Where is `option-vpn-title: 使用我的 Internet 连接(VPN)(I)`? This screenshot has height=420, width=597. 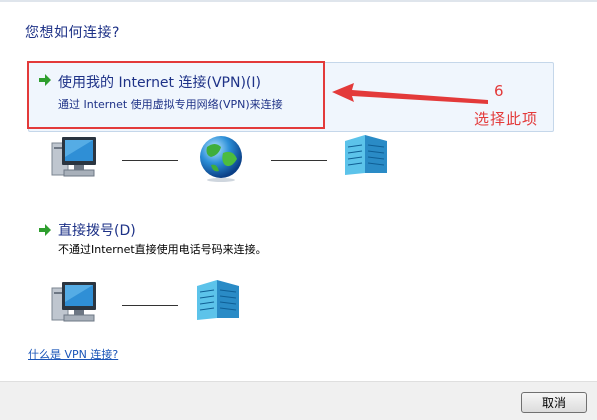
option-vpn-title: 使用我的 Internet 连接(VPN)(I) is located at coordinates (159, 82).